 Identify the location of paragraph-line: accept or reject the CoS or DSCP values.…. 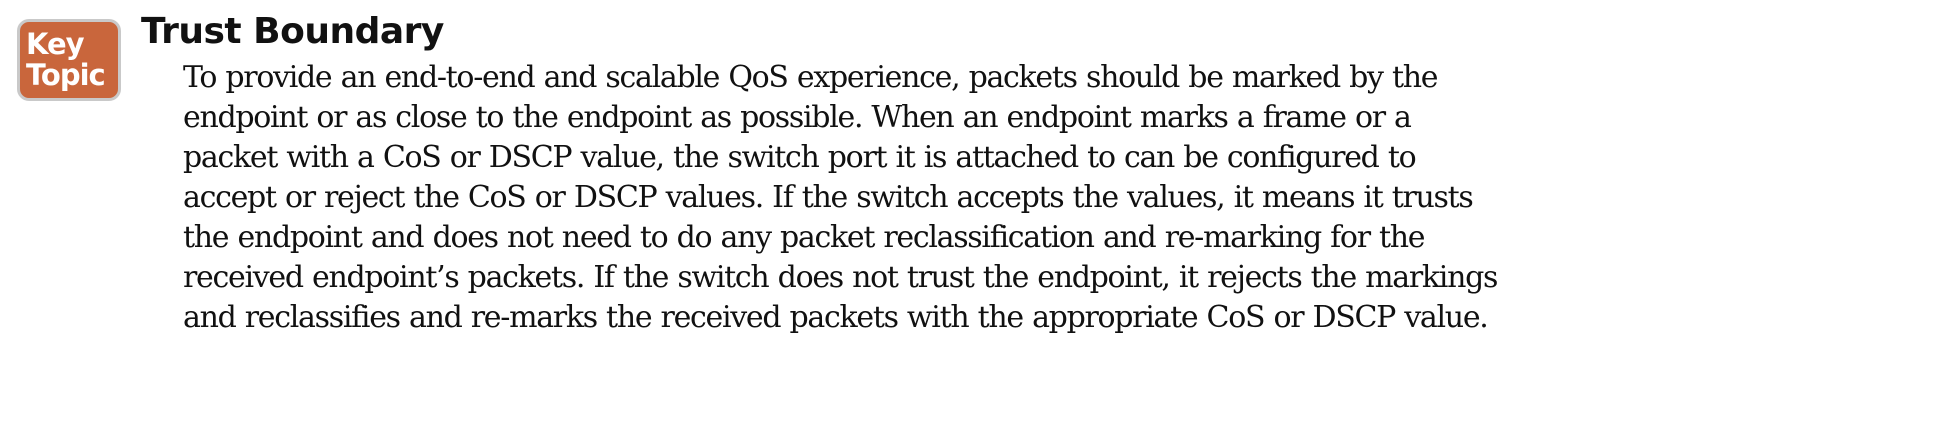
(828, 197).